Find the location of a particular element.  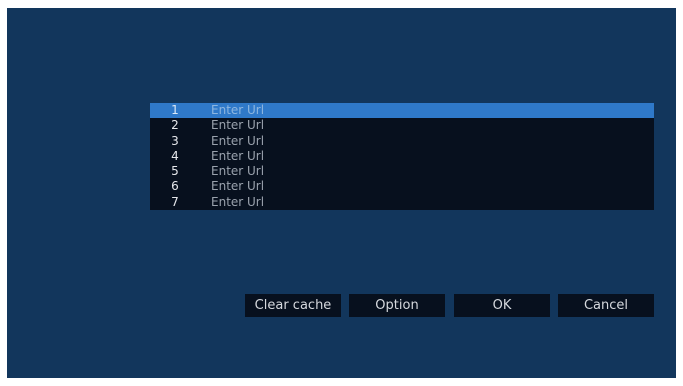

url-row-number: 4 is located at coordinates (175, 155).